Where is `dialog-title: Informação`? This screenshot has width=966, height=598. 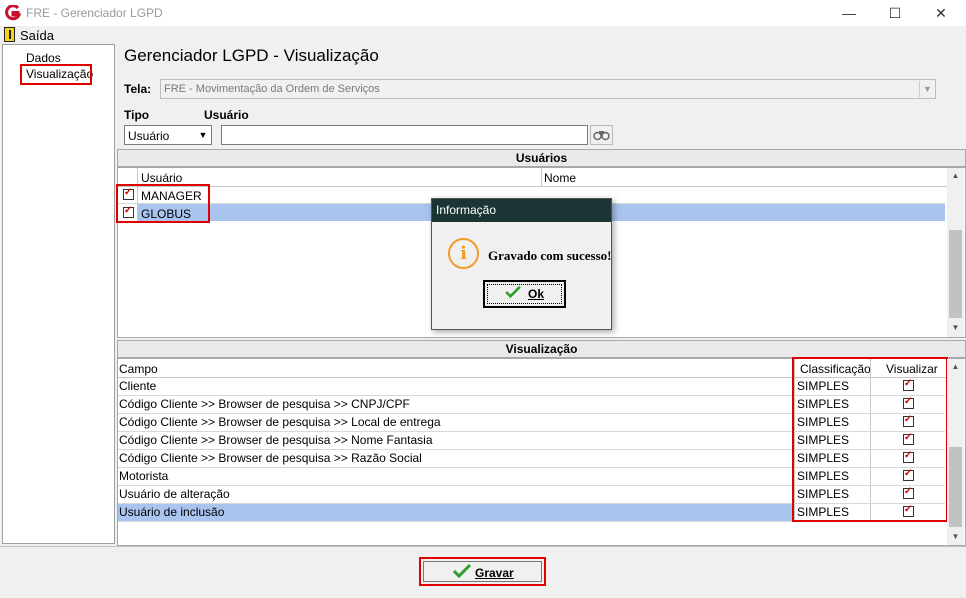 dialog-title: Informação is located at coordinates (521, 210).